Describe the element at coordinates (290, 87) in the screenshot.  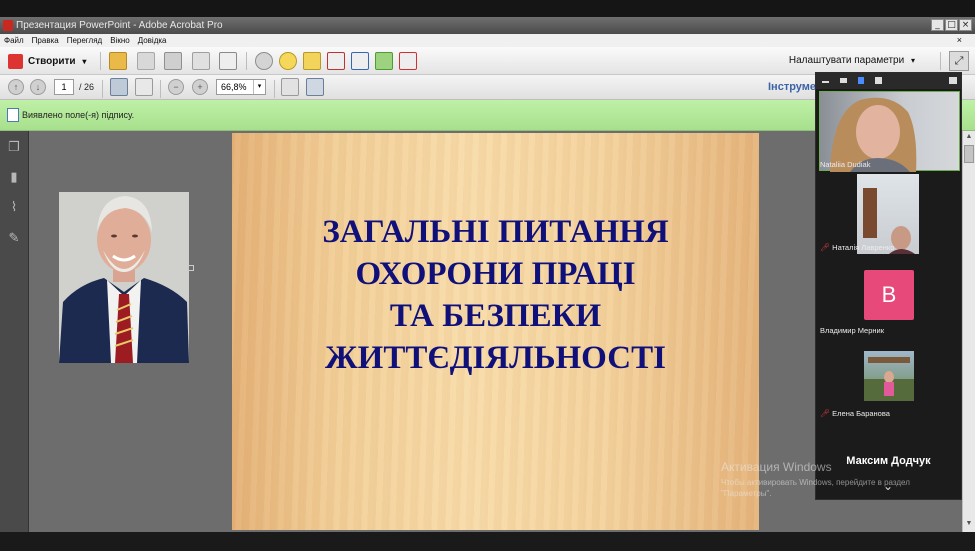
I see `fit-width-icon` at that location.